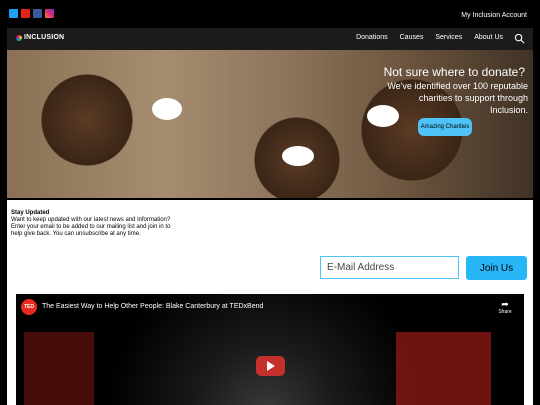  What do you see at coordinates (448, 37) in the screenshot?
I see `nav-item-services: Services` at bounding box center [448, 37].